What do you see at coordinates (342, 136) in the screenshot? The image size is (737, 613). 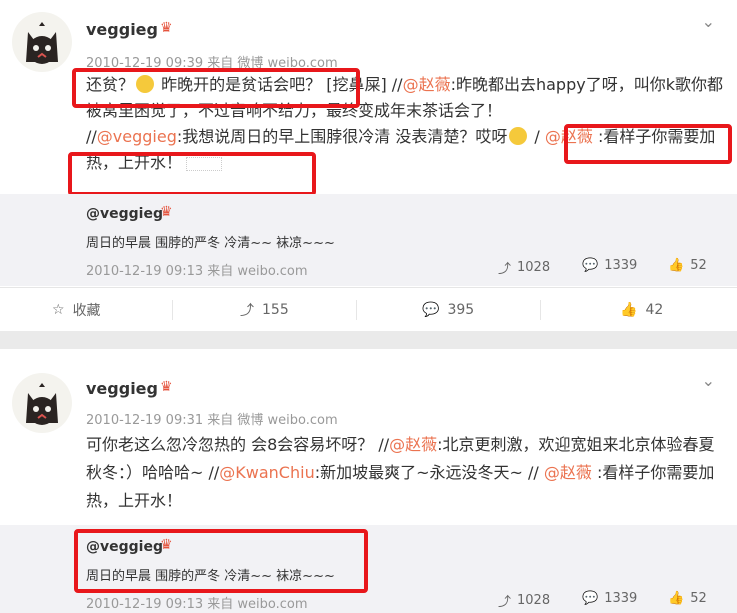 I see `text-seg: :我想说周日的早上围脖很冷清 没表清楚？哎呀` at bounding box center [342, 136].